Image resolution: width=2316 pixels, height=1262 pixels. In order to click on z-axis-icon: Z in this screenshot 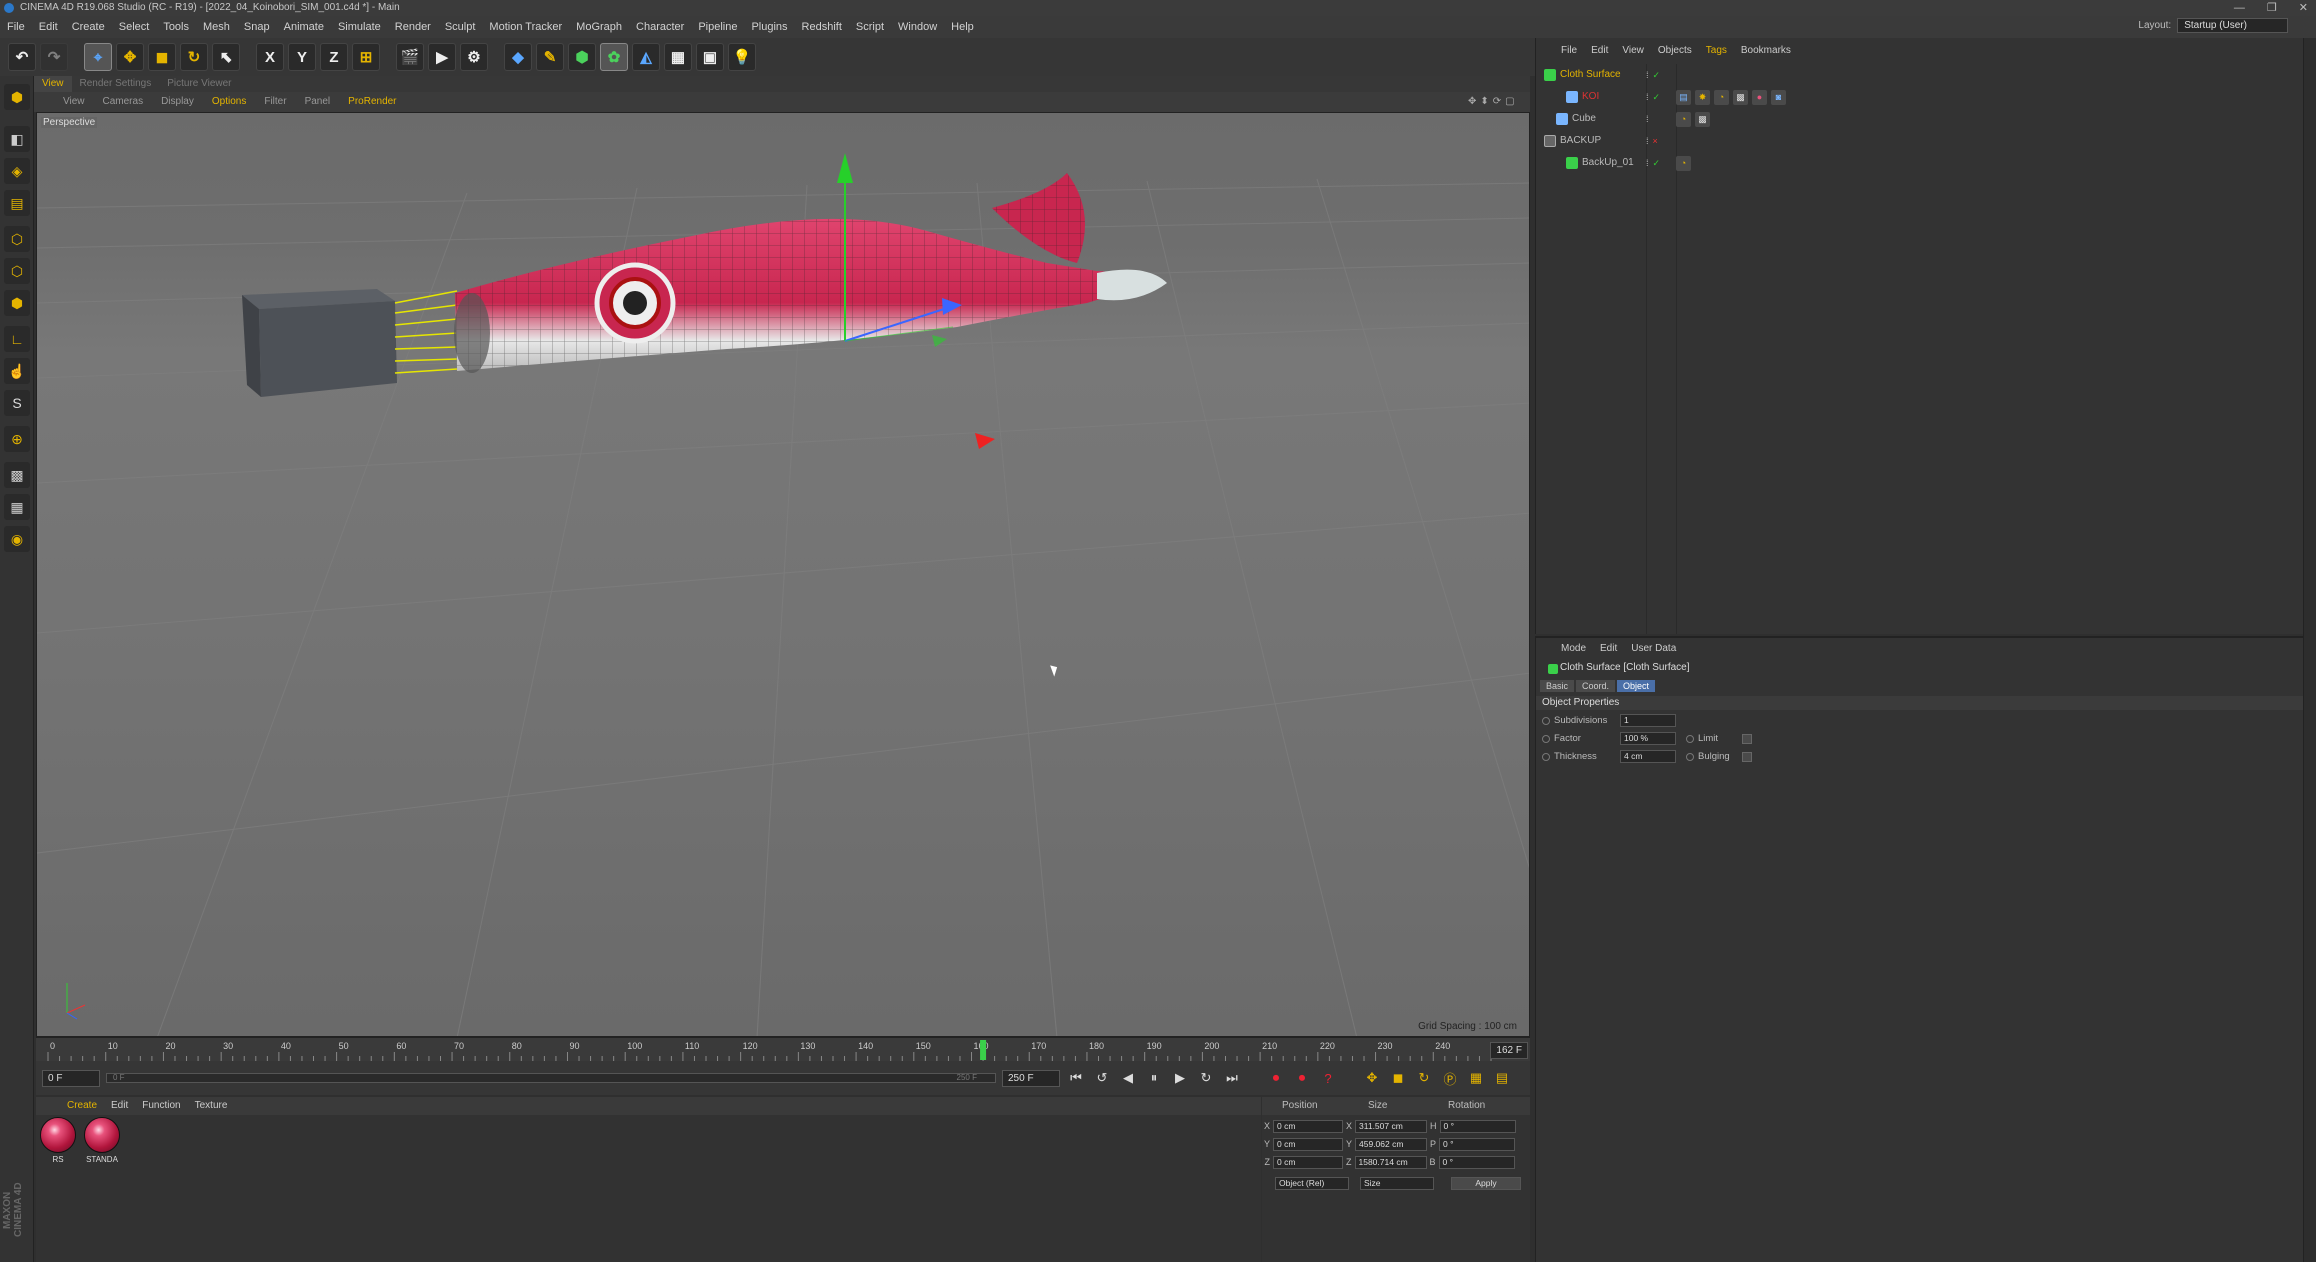, I will do `click(334, 57)`.